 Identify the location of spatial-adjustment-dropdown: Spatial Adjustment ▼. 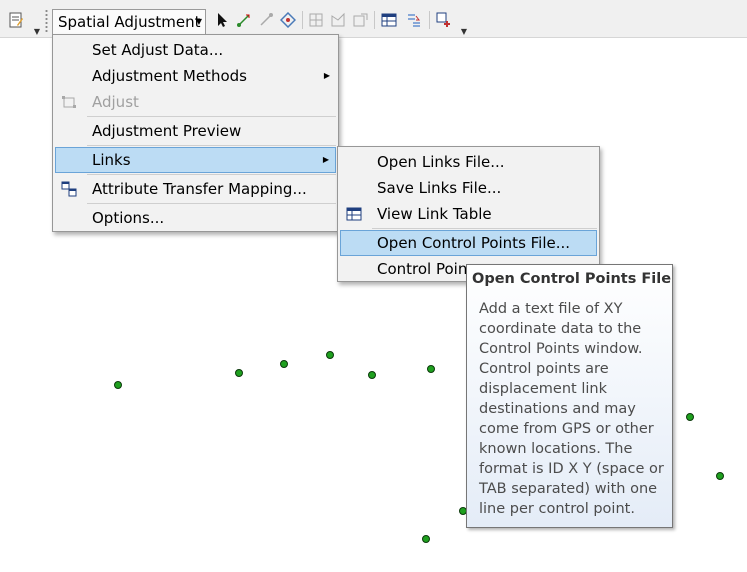
(129, 22).